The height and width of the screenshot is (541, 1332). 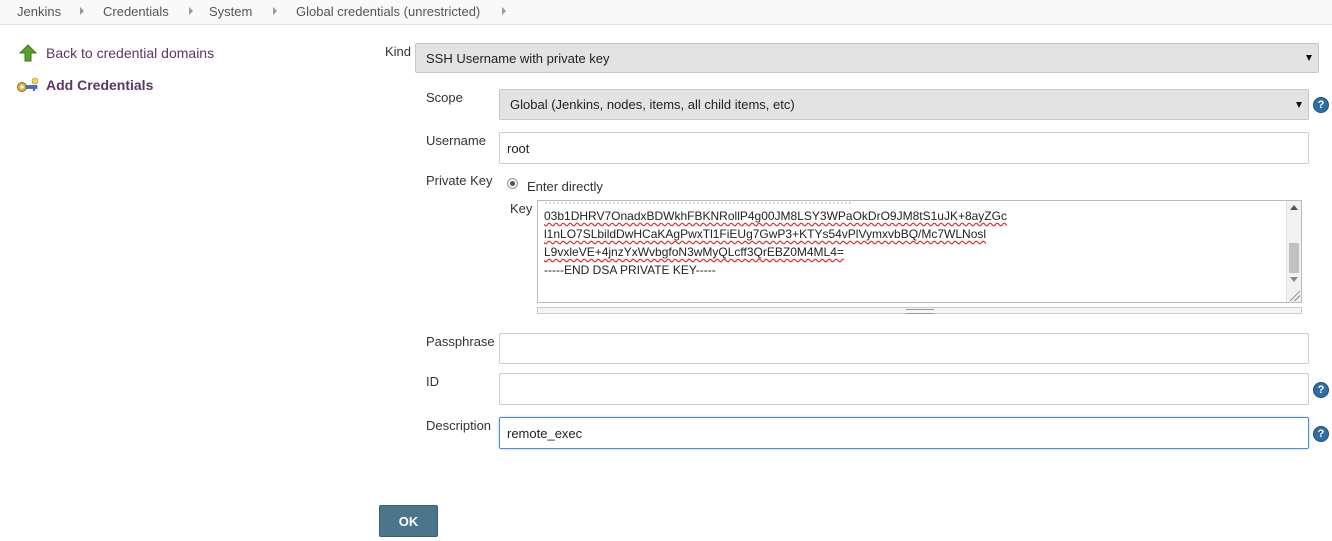 I want to click on kind-select: SSH Username with private key, so click(x=867, y=58).